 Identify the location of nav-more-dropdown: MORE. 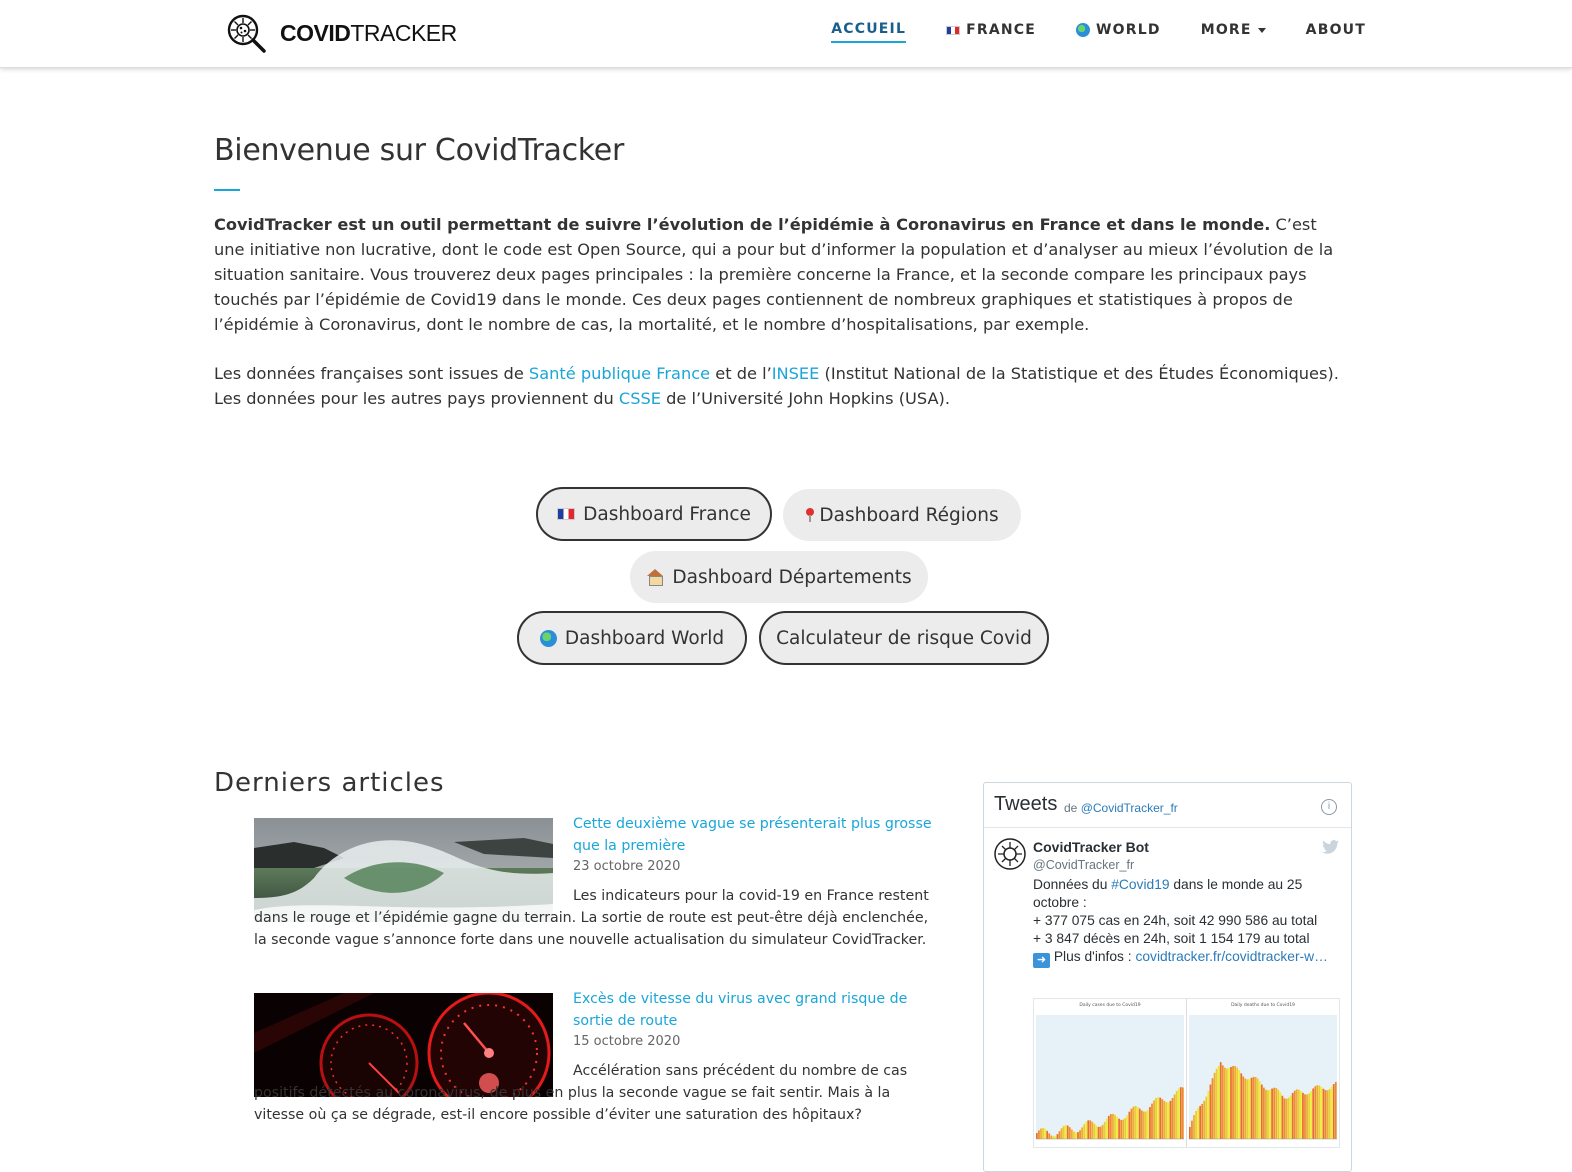
(1233, 32).